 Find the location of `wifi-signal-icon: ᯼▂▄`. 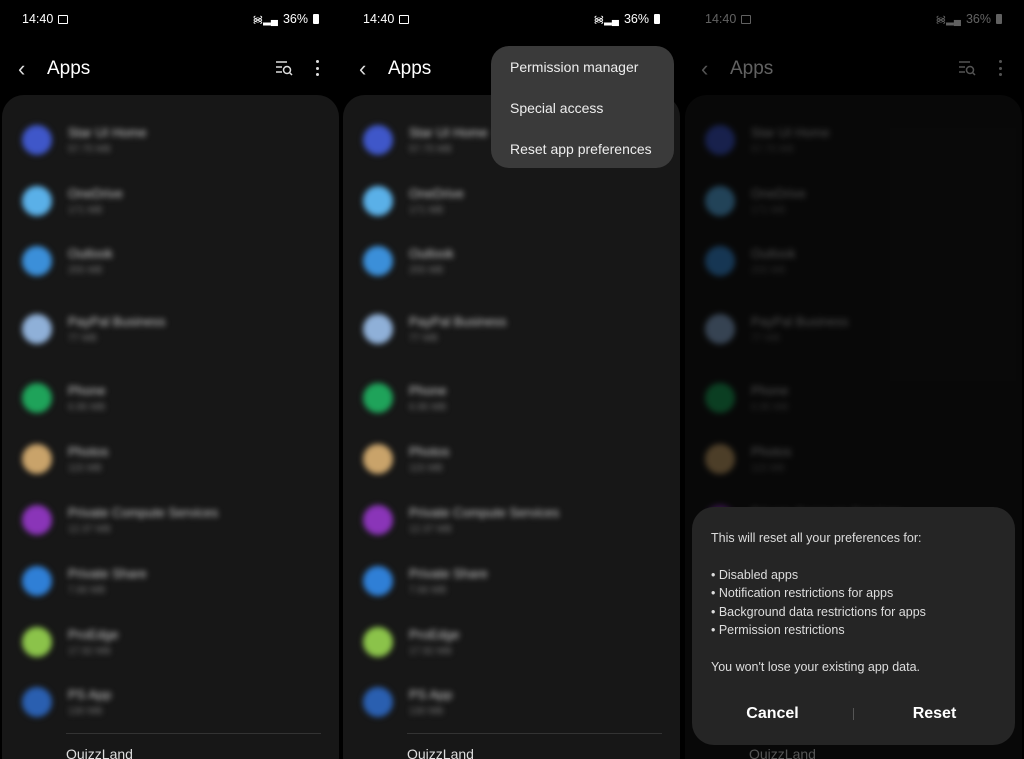

wifi-signal-icon: ᯼▂▄ is located at coordinates (606, 20).